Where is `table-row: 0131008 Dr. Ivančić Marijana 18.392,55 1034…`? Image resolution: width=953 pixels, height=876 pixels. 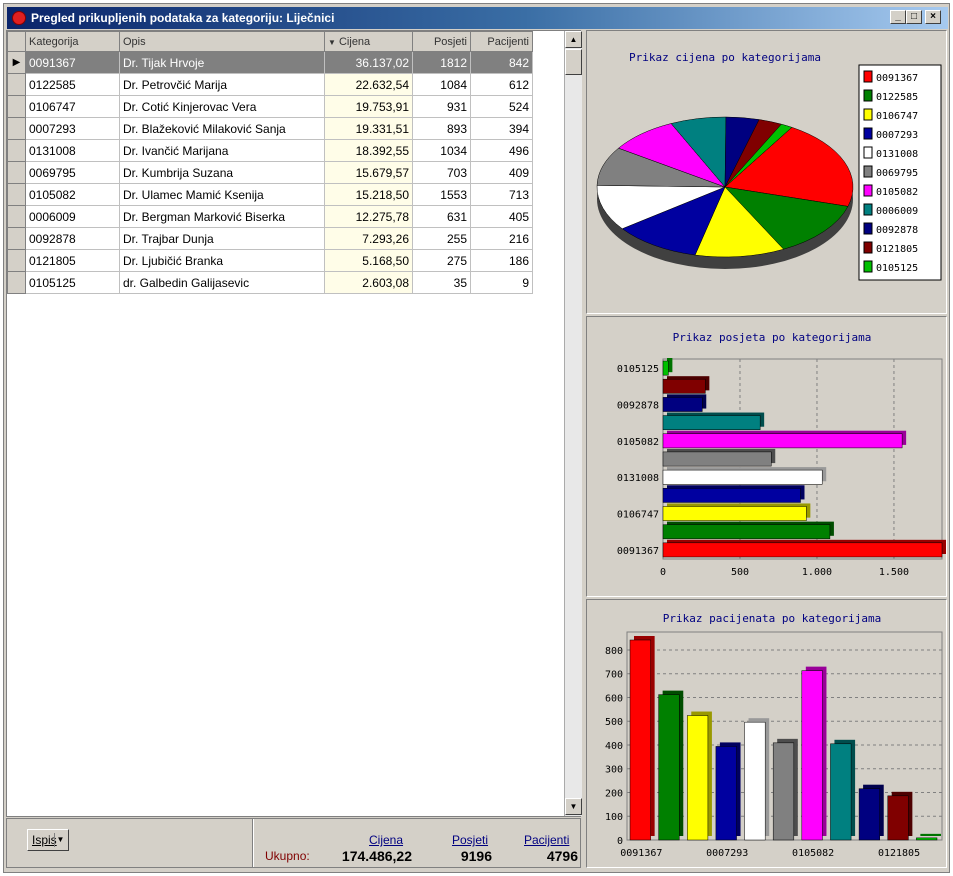
table-row: 0131008 Dr. Ivančić Marijana 18.392,55 1034… is located at coordinates (270, 150).